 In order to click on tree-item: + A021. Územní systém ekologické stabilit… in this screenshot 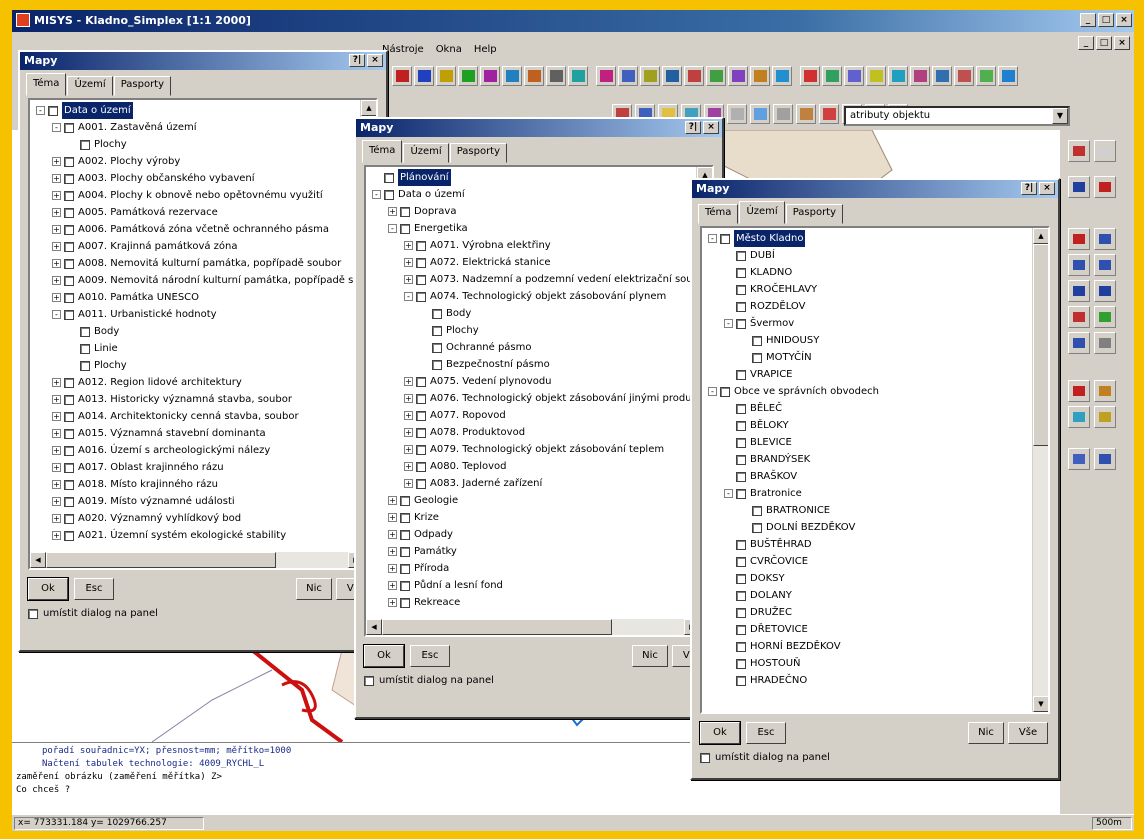, I will do `click(204, 535)`.